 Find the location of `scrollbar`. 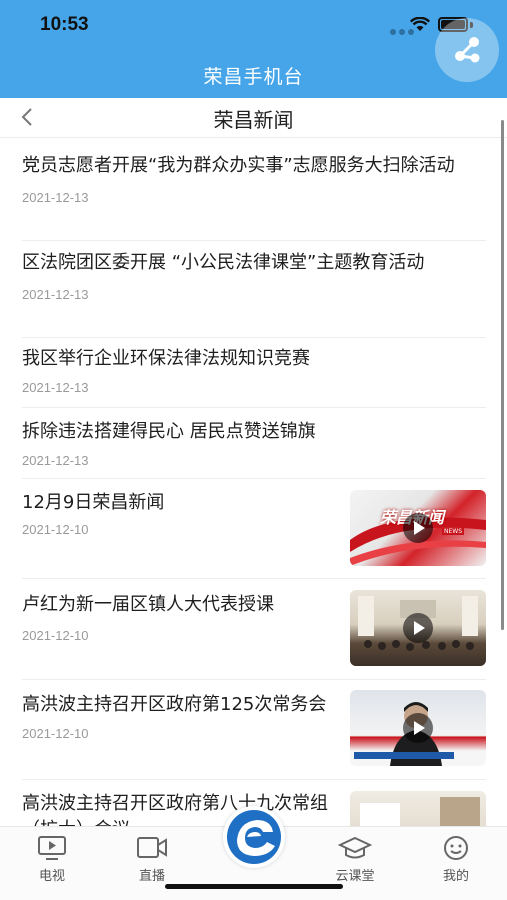

scrollbar is located at coordinates (502, 375).